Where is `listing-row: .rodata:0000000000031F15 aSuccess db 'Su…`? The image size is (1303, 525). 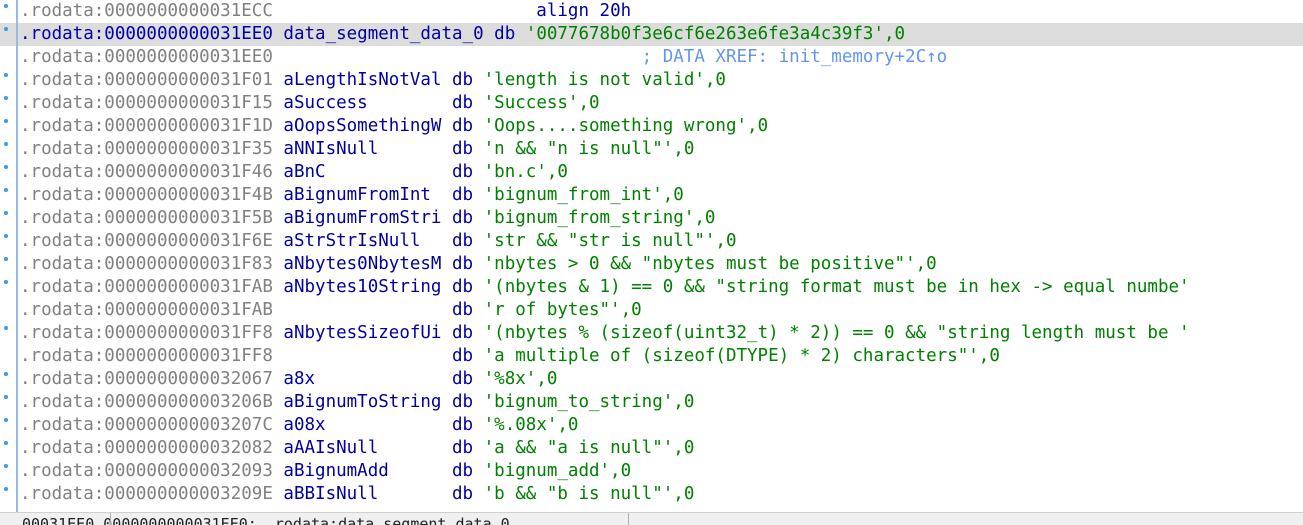
listing-row: .rodata:0000000000031F15 aSuccess db 'Su… is located at coordinates (651, 103).